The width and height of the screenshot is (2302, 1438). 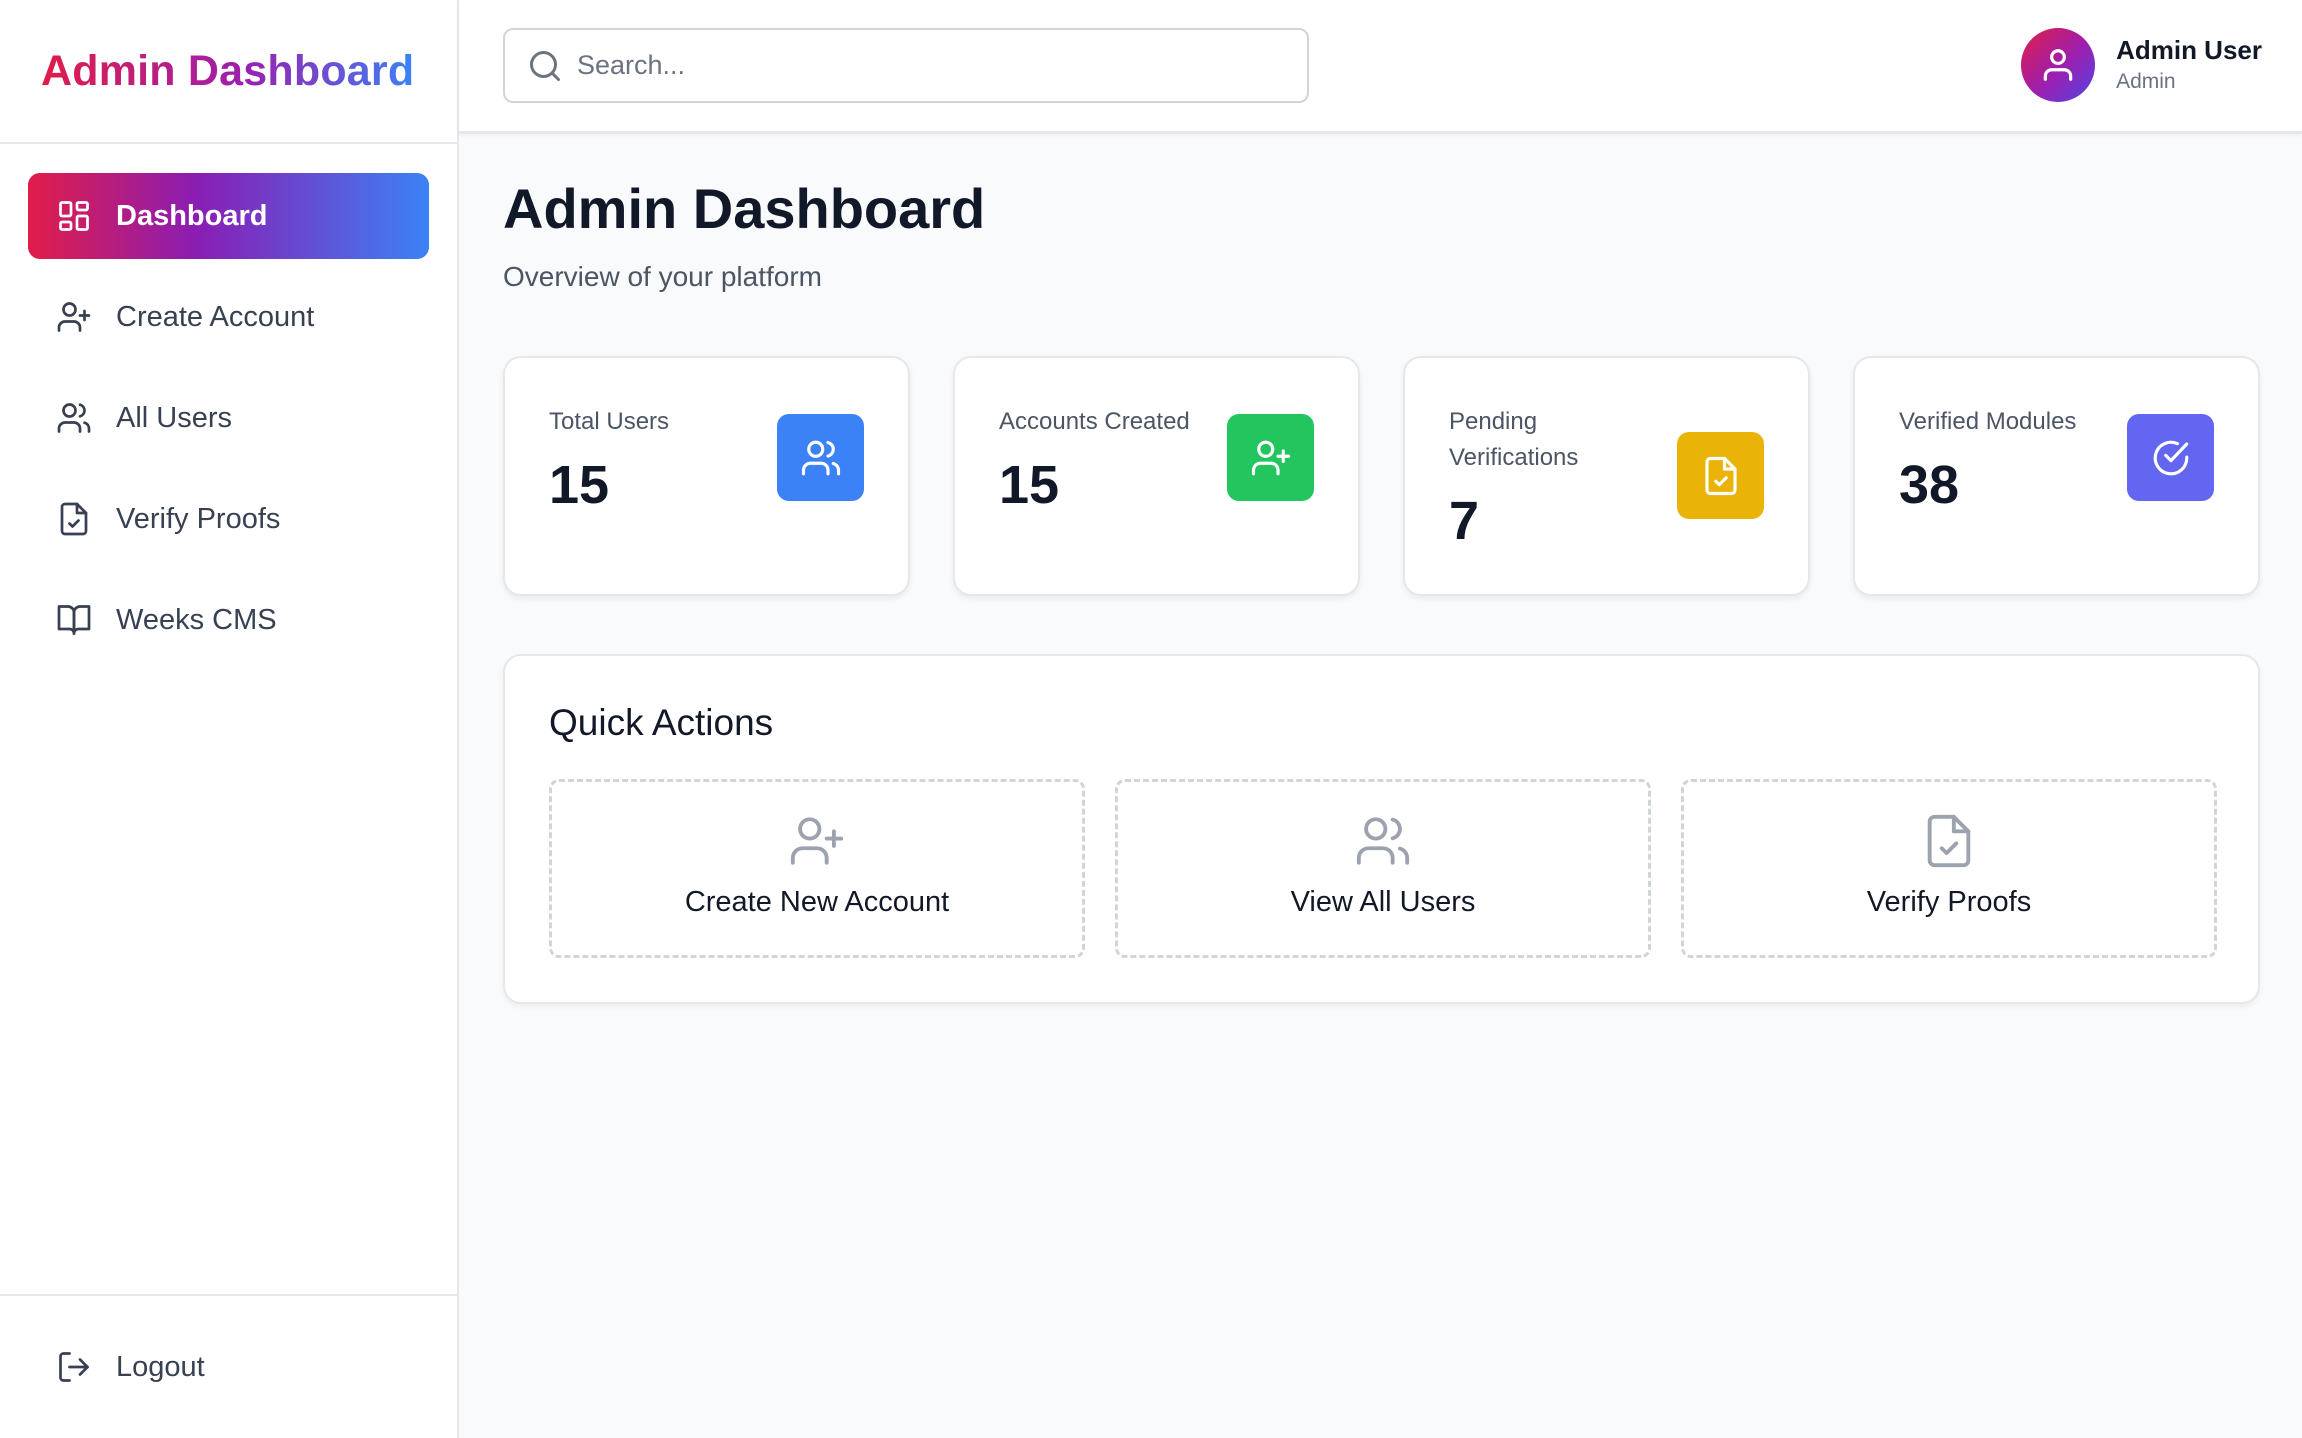 I want to click on user-info: Admin User Admin, so click(x=2189, y=65).